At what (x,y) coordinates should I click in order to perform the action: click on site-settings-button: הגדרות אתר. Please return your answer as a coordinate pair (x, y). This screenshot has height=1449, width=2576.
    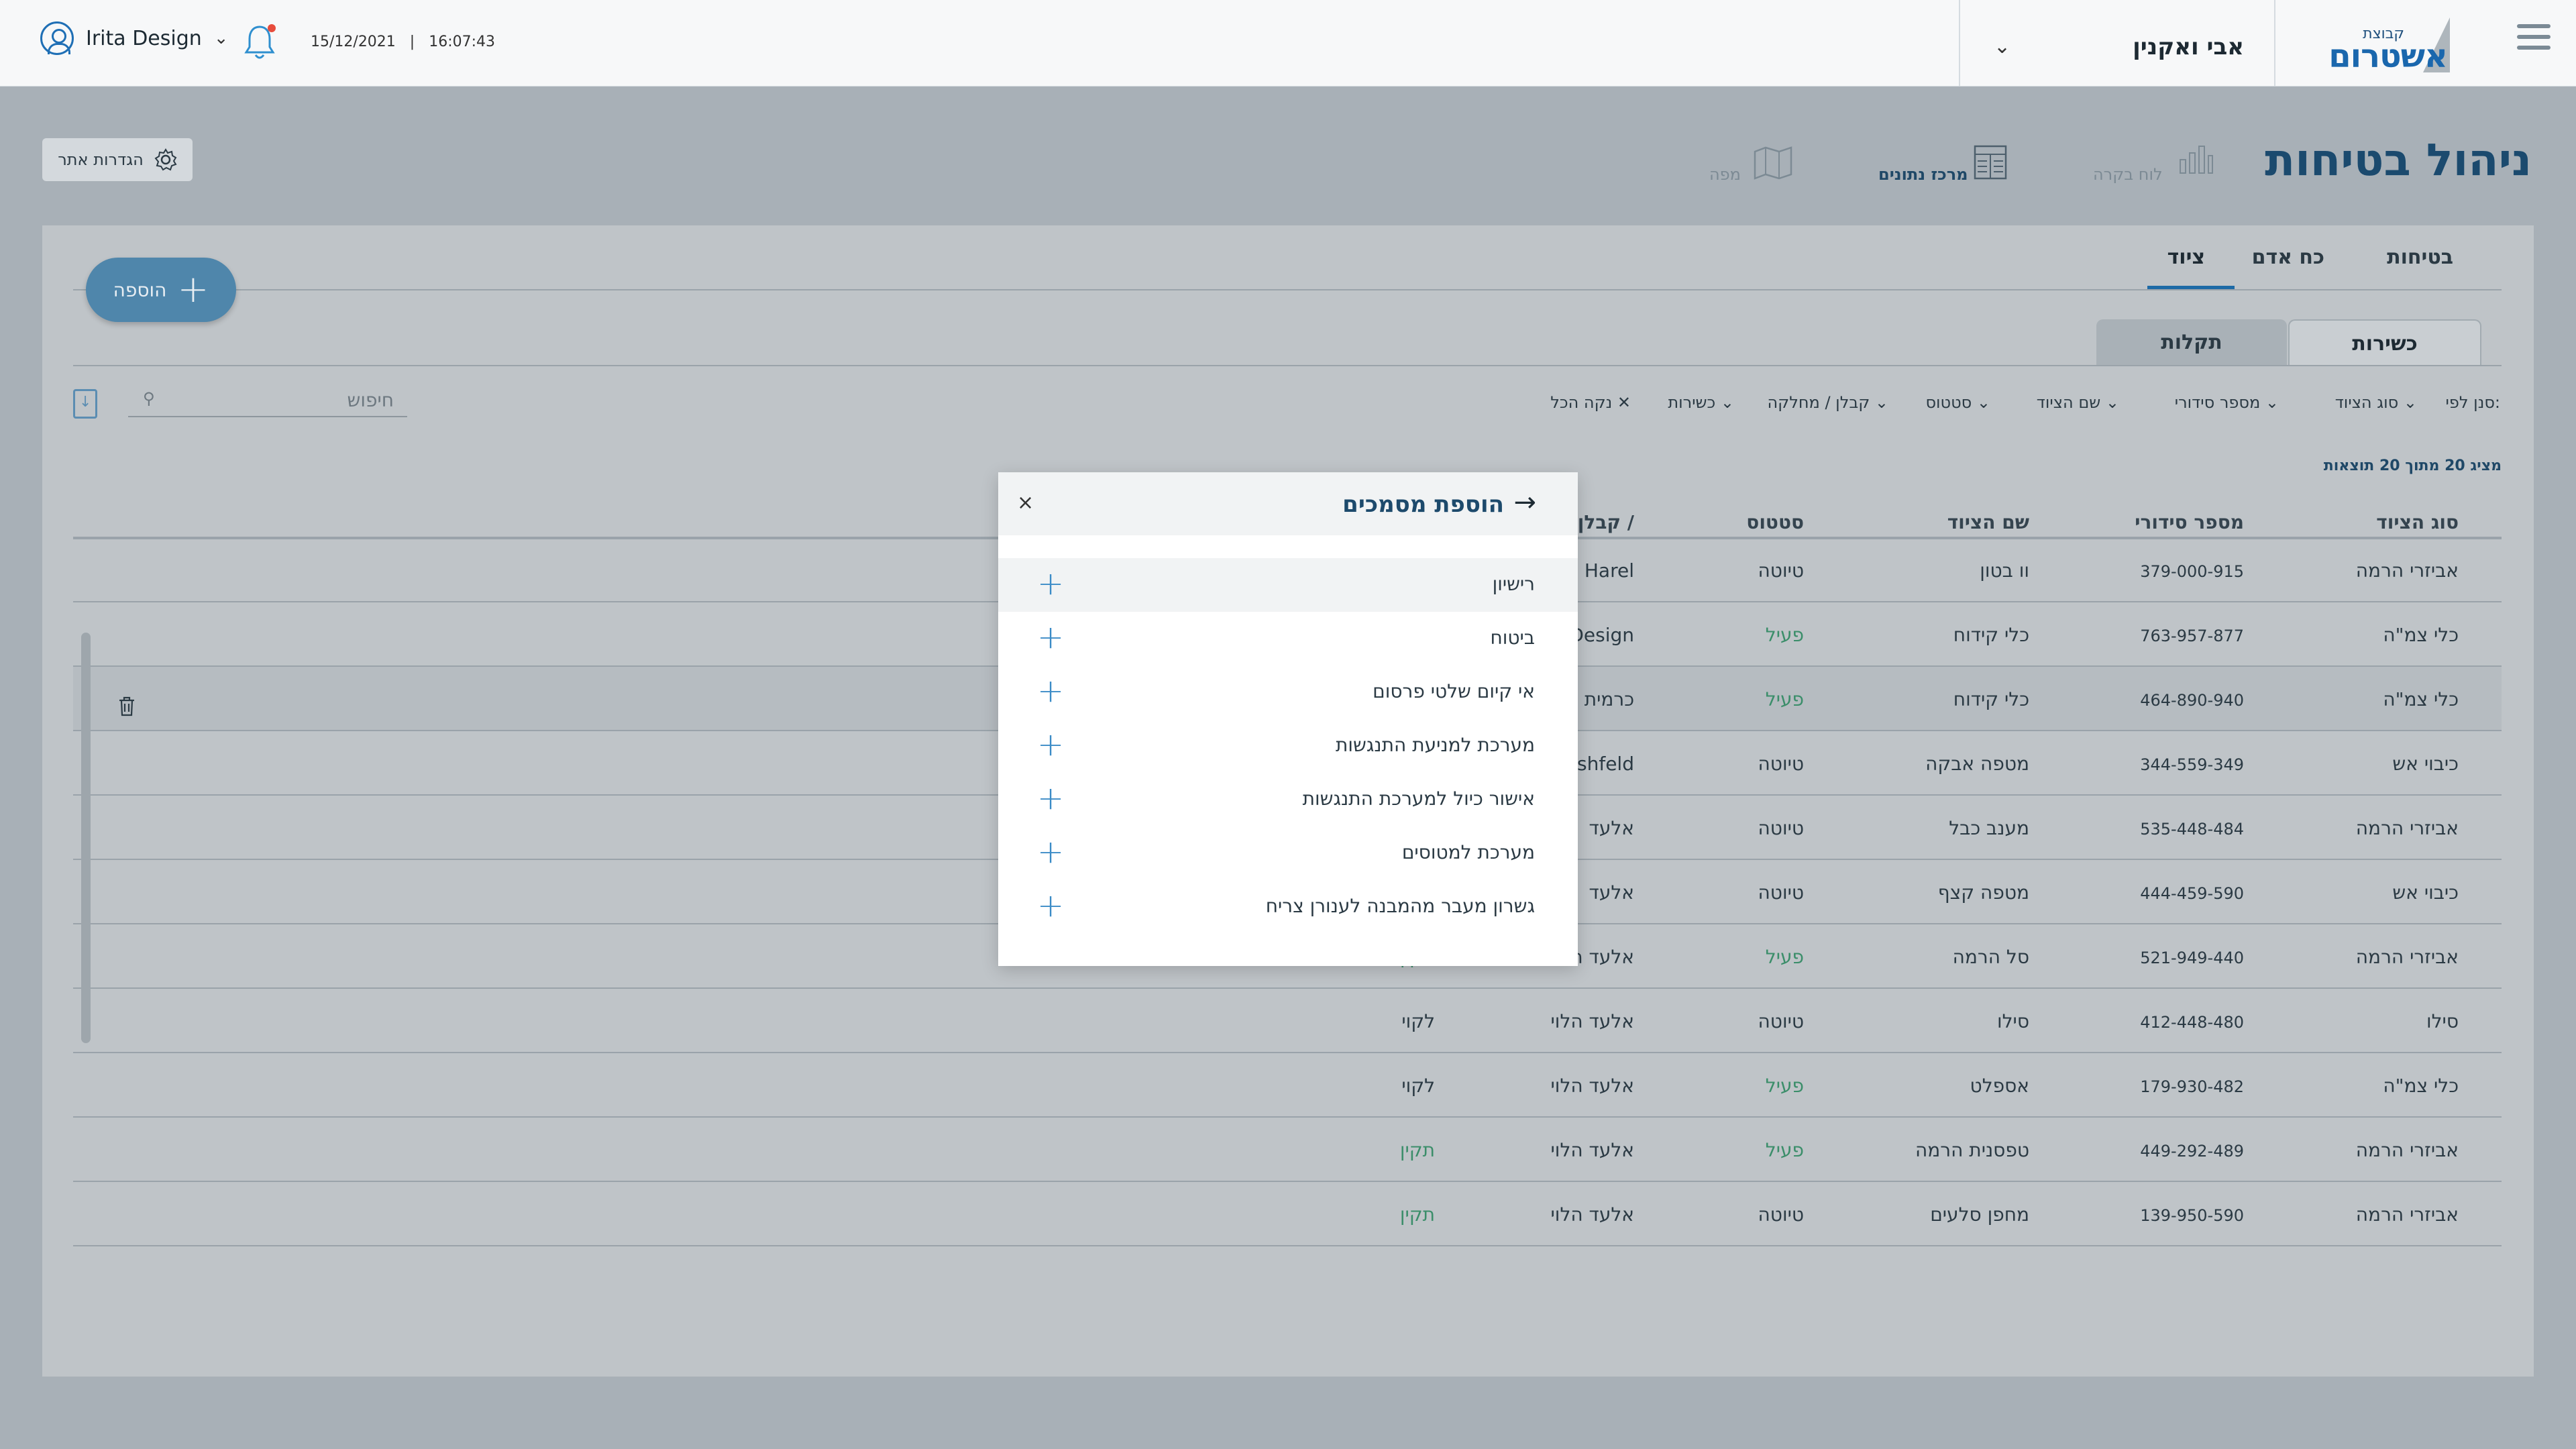
    Looking at the image, I should click on (117, 159).